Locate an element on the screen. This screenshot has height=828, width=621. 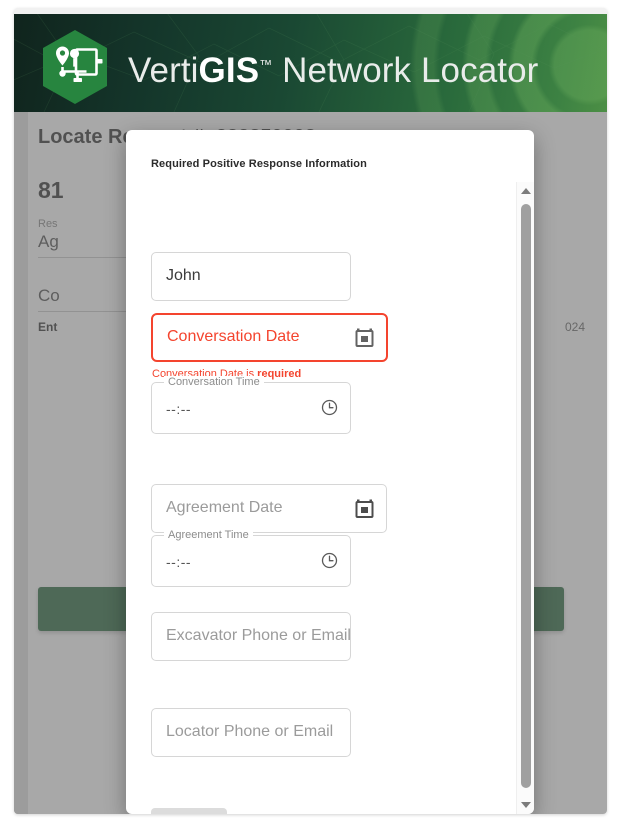
scroll-down-arrow-icon is located at coordinates (525, 805).